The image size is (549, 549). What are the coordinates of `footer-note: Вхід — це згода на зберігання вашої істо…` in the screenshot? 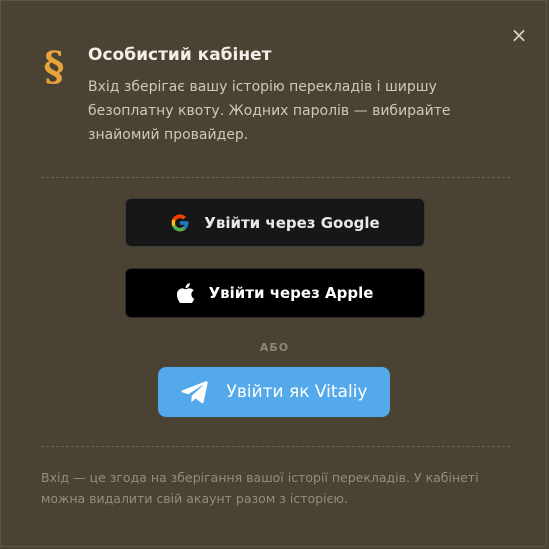 It's located at (260, 488).